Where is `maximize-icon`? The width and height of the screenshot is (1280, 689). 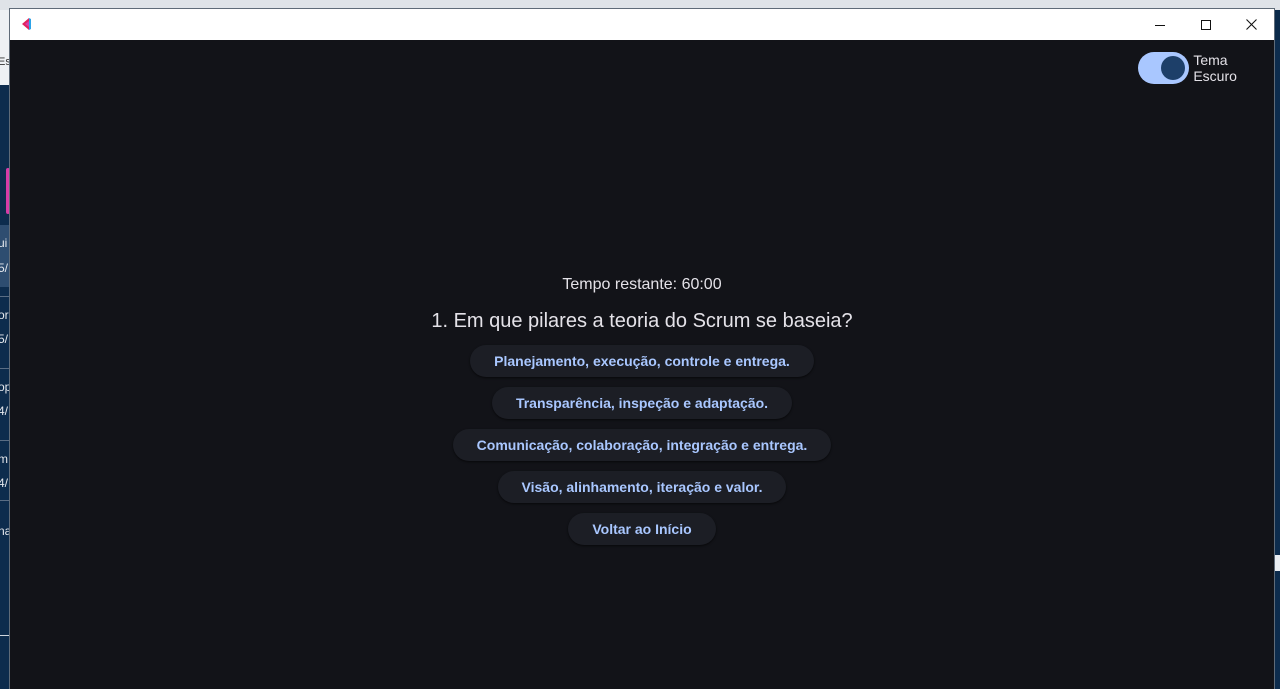
maximize-icon is located at coordinates (1206, 24).